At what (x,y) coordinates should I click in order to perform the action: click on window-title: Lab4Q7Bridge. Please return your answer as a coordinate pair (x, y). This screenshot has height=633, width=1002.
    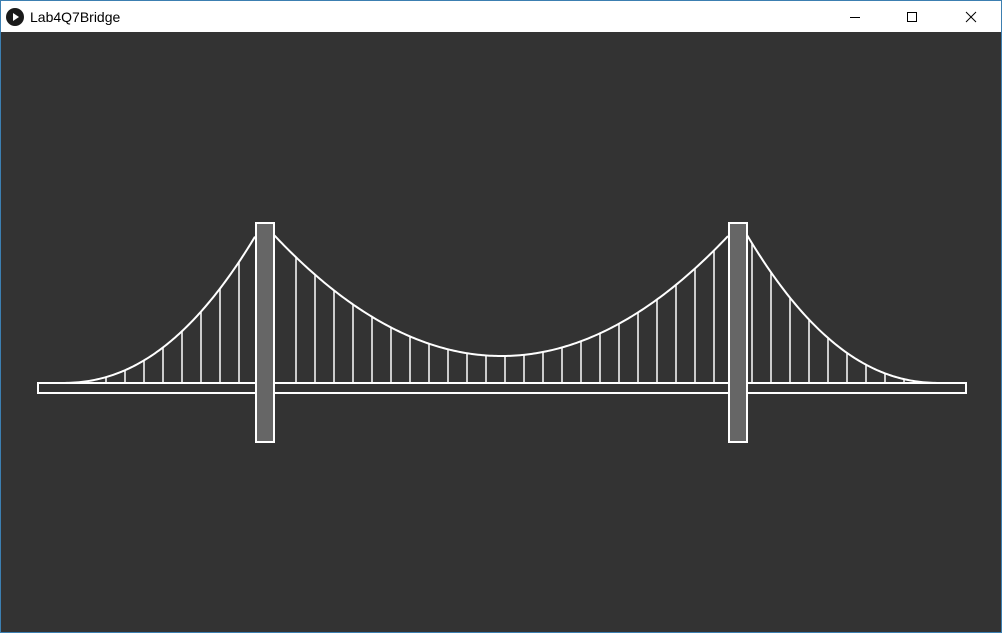
    Looking at the image, I should click on (75, 17).